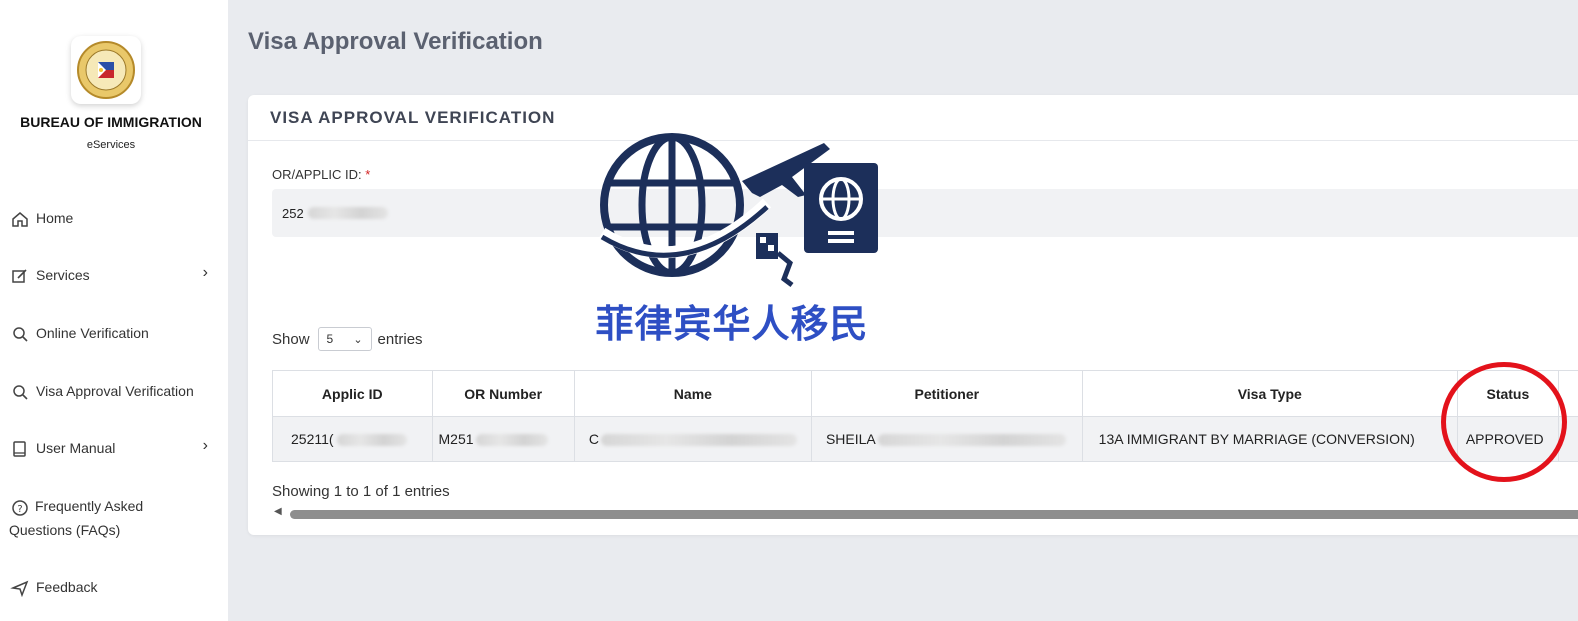  I want to click on home-icon, so click(20, 219).